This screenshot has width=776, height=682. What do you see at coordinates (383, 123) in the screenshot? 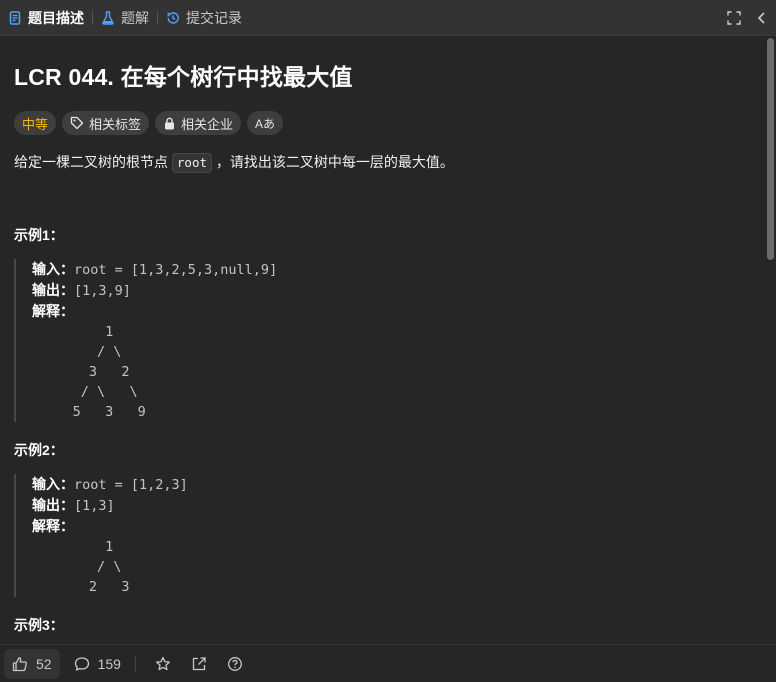
I see `tag-row: 中等 相关标签 相关企业 Aあ` at bounding box center [383, 123].